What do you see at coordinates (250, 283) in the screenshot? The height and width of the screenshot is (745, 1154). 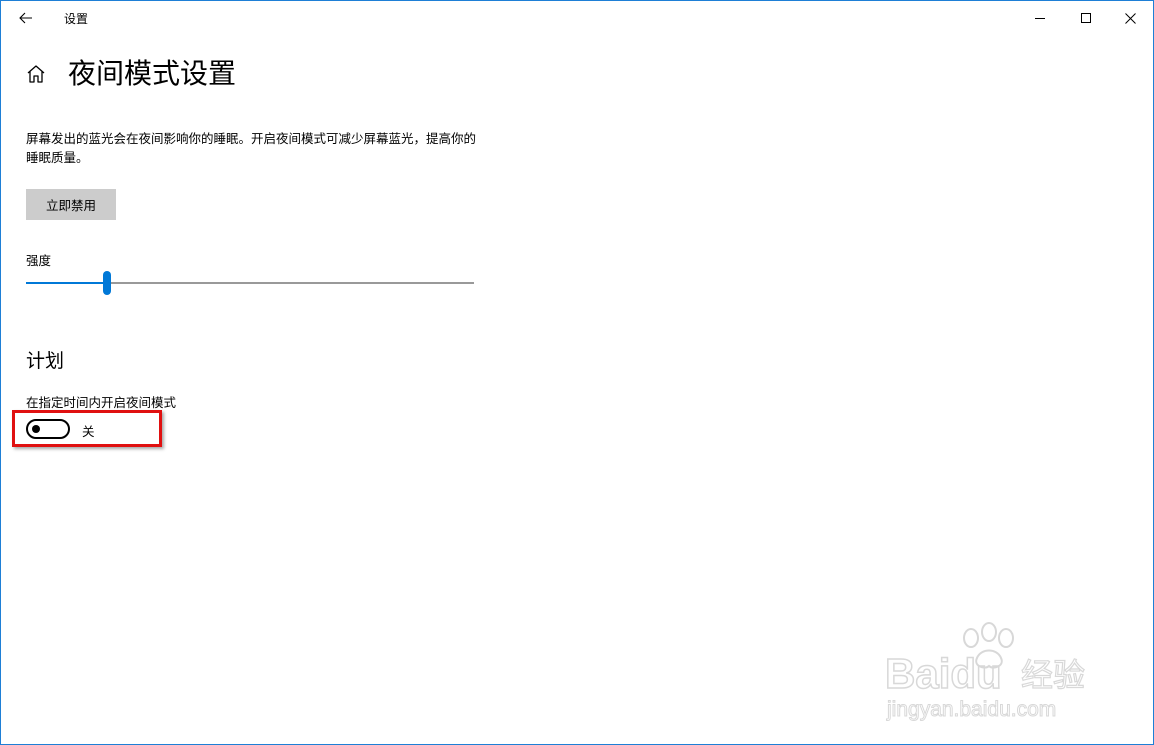 I see `strength-slider` at bounding box center [250, 283].